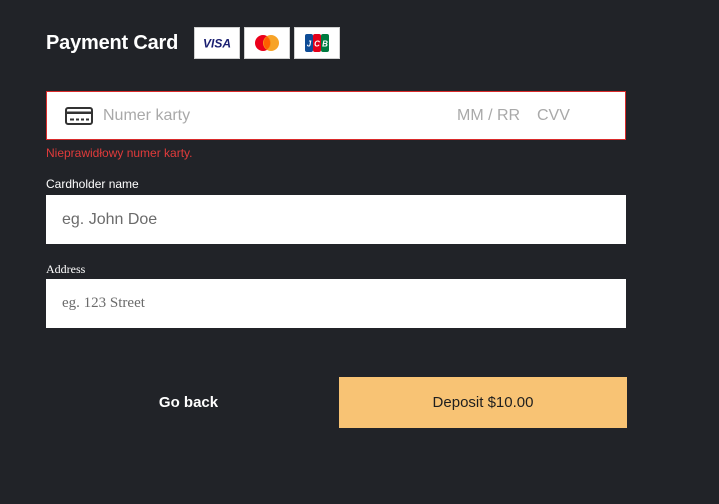 The height and width of the screenshot is (504, 719). I want to click on cardholder-name-input, so click(336, 219).